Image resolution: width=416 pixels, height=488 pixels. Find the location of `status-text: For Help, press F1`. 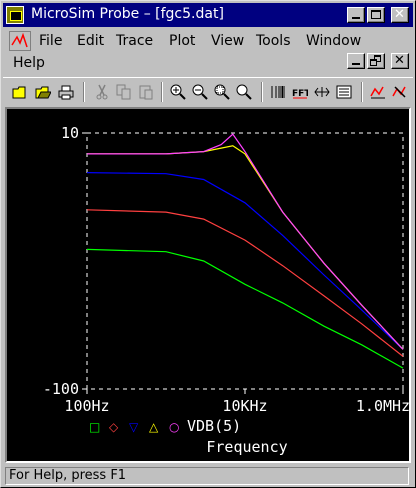

status-text: For Help, press F1 is located at coordinates (207, 476).